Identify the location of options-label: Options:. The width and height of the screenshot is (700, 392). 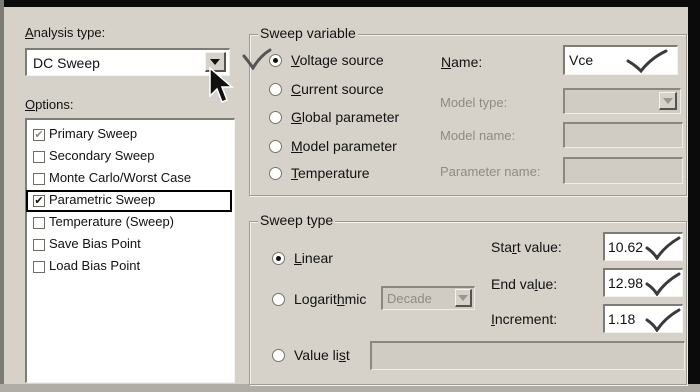
(49, 104).